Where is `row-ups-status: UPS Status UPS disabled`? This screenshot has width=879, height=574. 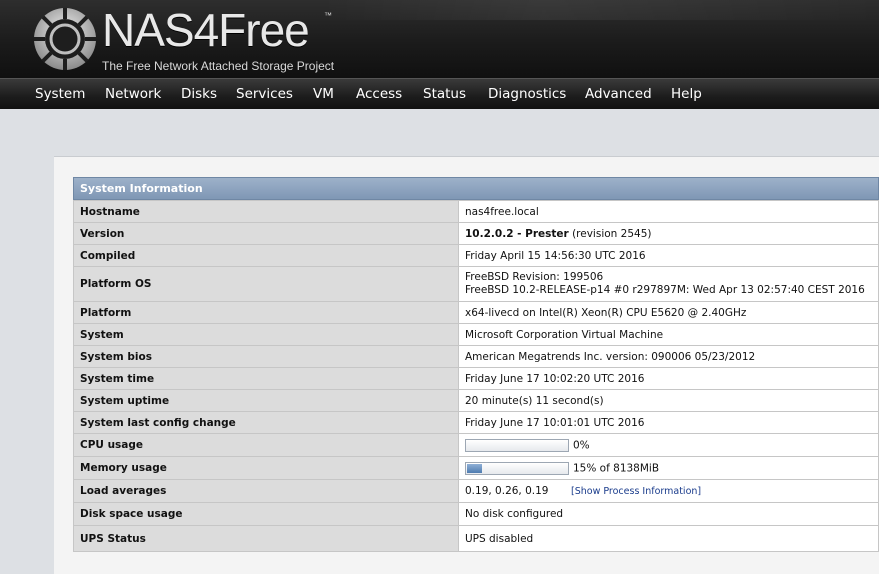
row-ups-status: UPS Status UPS disabled is located at coordinates (476, 538).